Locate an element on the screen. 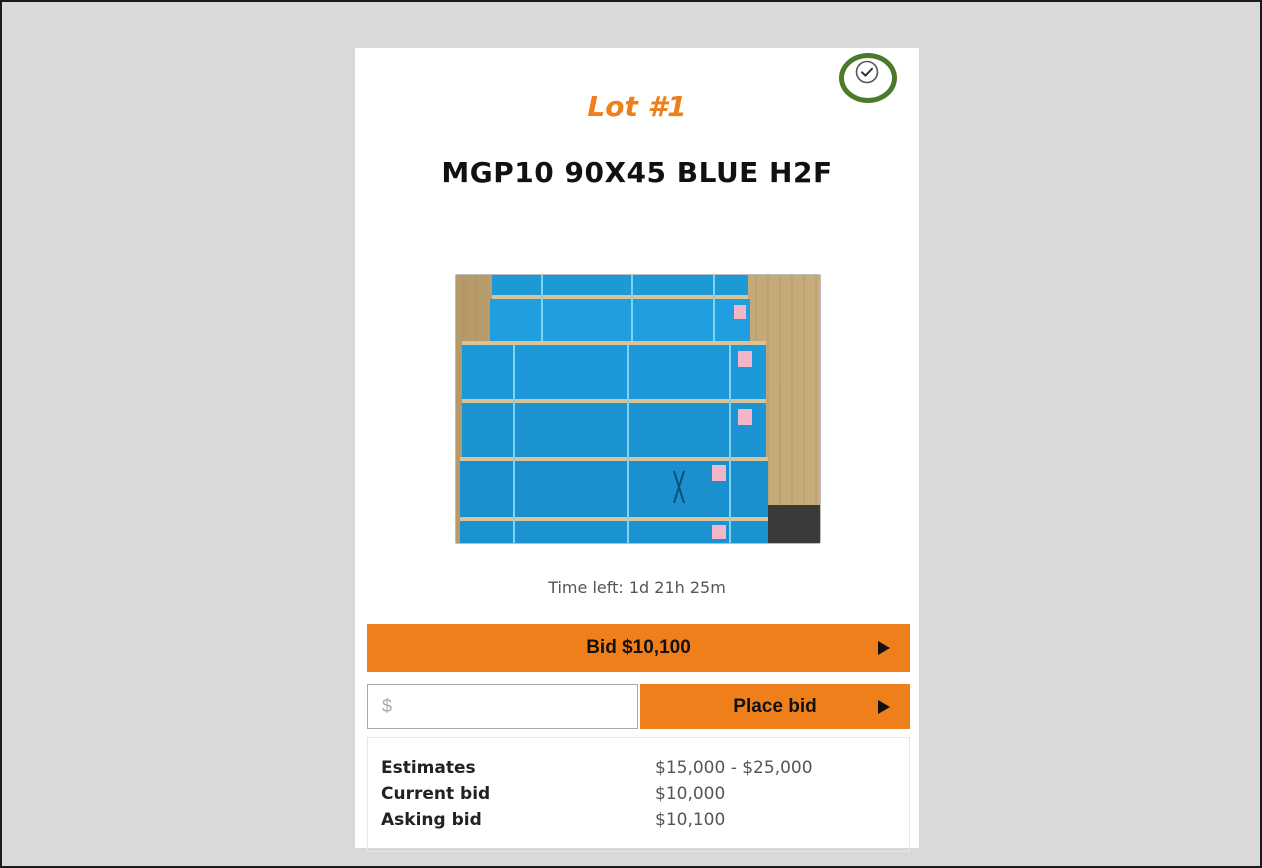 The width and height of the screenshot is (1262, 868). time-left: Time left: 1d 21h 25m is located at coordinates (637, 587).